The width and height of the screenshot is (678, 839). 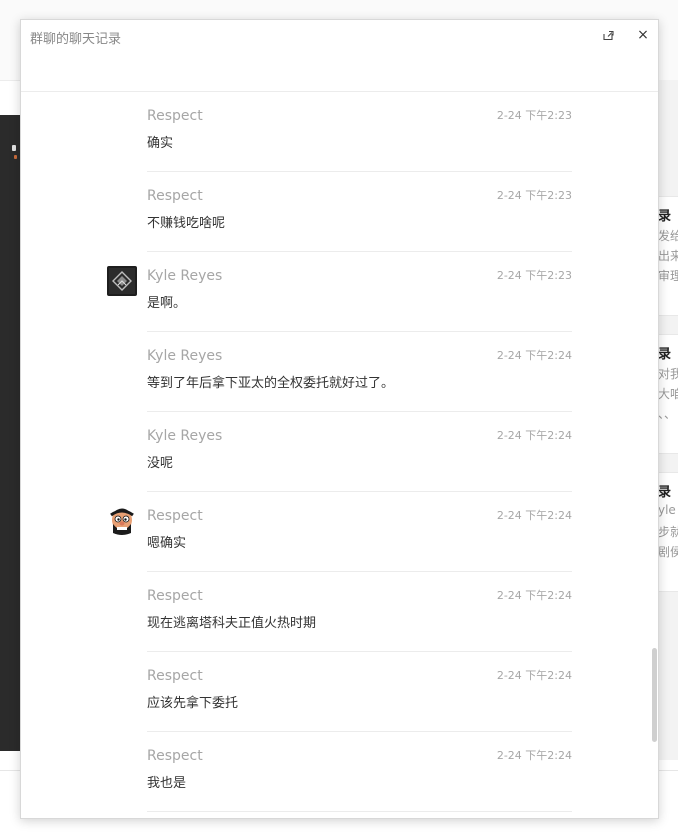 What do you see at coordinates (339, 56) in the screenshot?
I see `dialog-header: 群聊的聊天记录 ×` at bounding box center [339, 56].